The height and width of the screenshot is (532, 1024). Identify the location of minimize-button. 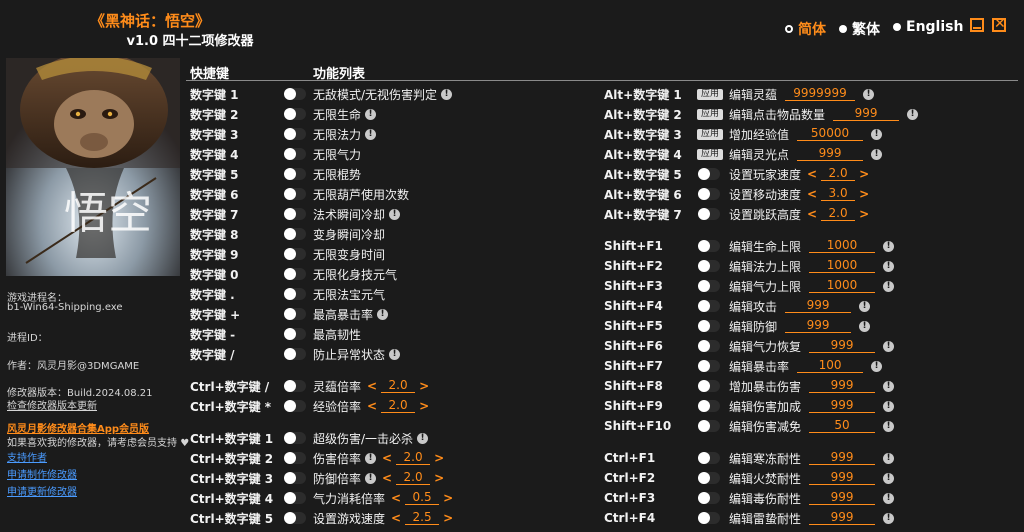
(977, 25).